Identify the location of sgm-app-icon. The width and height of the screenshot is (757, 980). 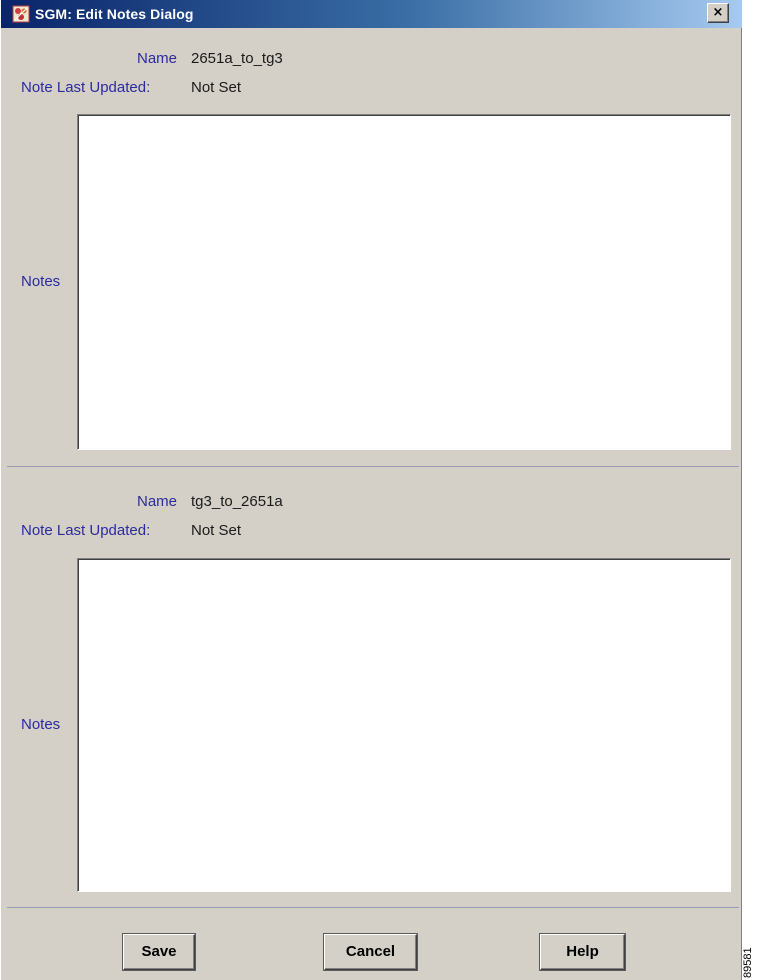
(21, 14).